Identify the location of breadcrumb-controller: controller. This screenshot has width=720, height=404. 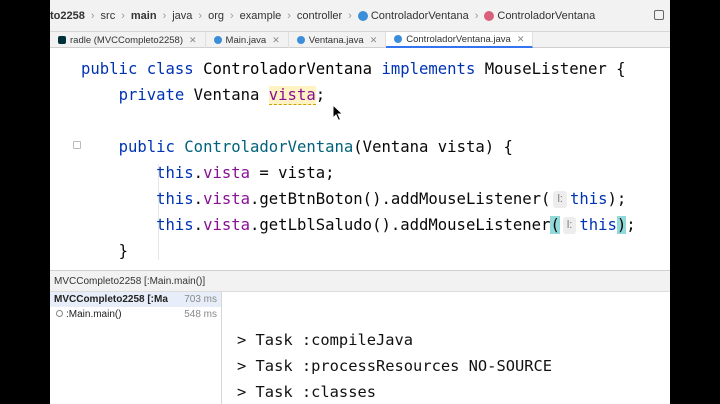
(319, 16).